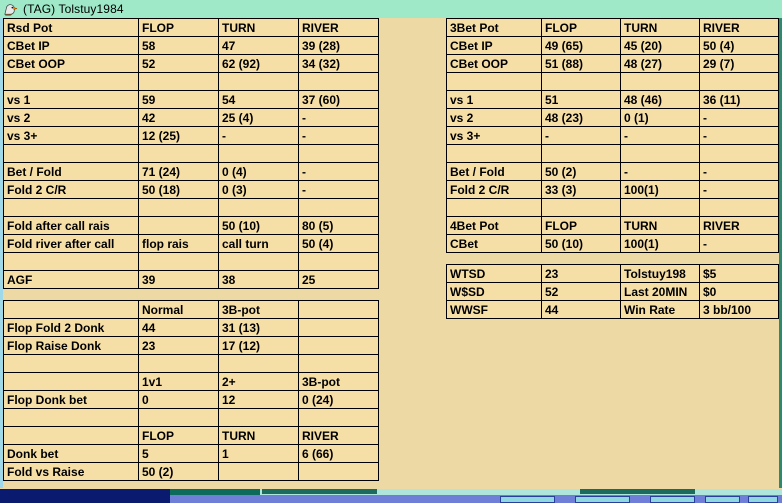  What do you see at coordinates (660, 273) in the screenshot?
I see `cell-player-name: Tolstuy198` at bounding box center [660, 273].